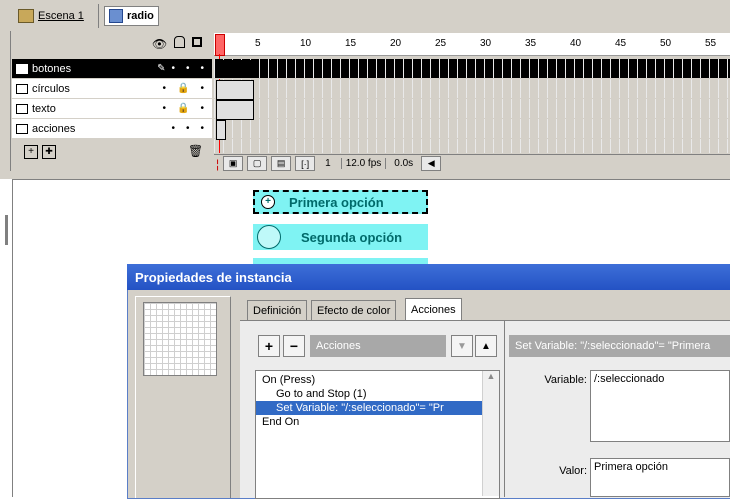 The image size is (730, 499). I want to click on action-params-header: Set Variable: "/:seleccionado"= "Primera, so click(619, 346).